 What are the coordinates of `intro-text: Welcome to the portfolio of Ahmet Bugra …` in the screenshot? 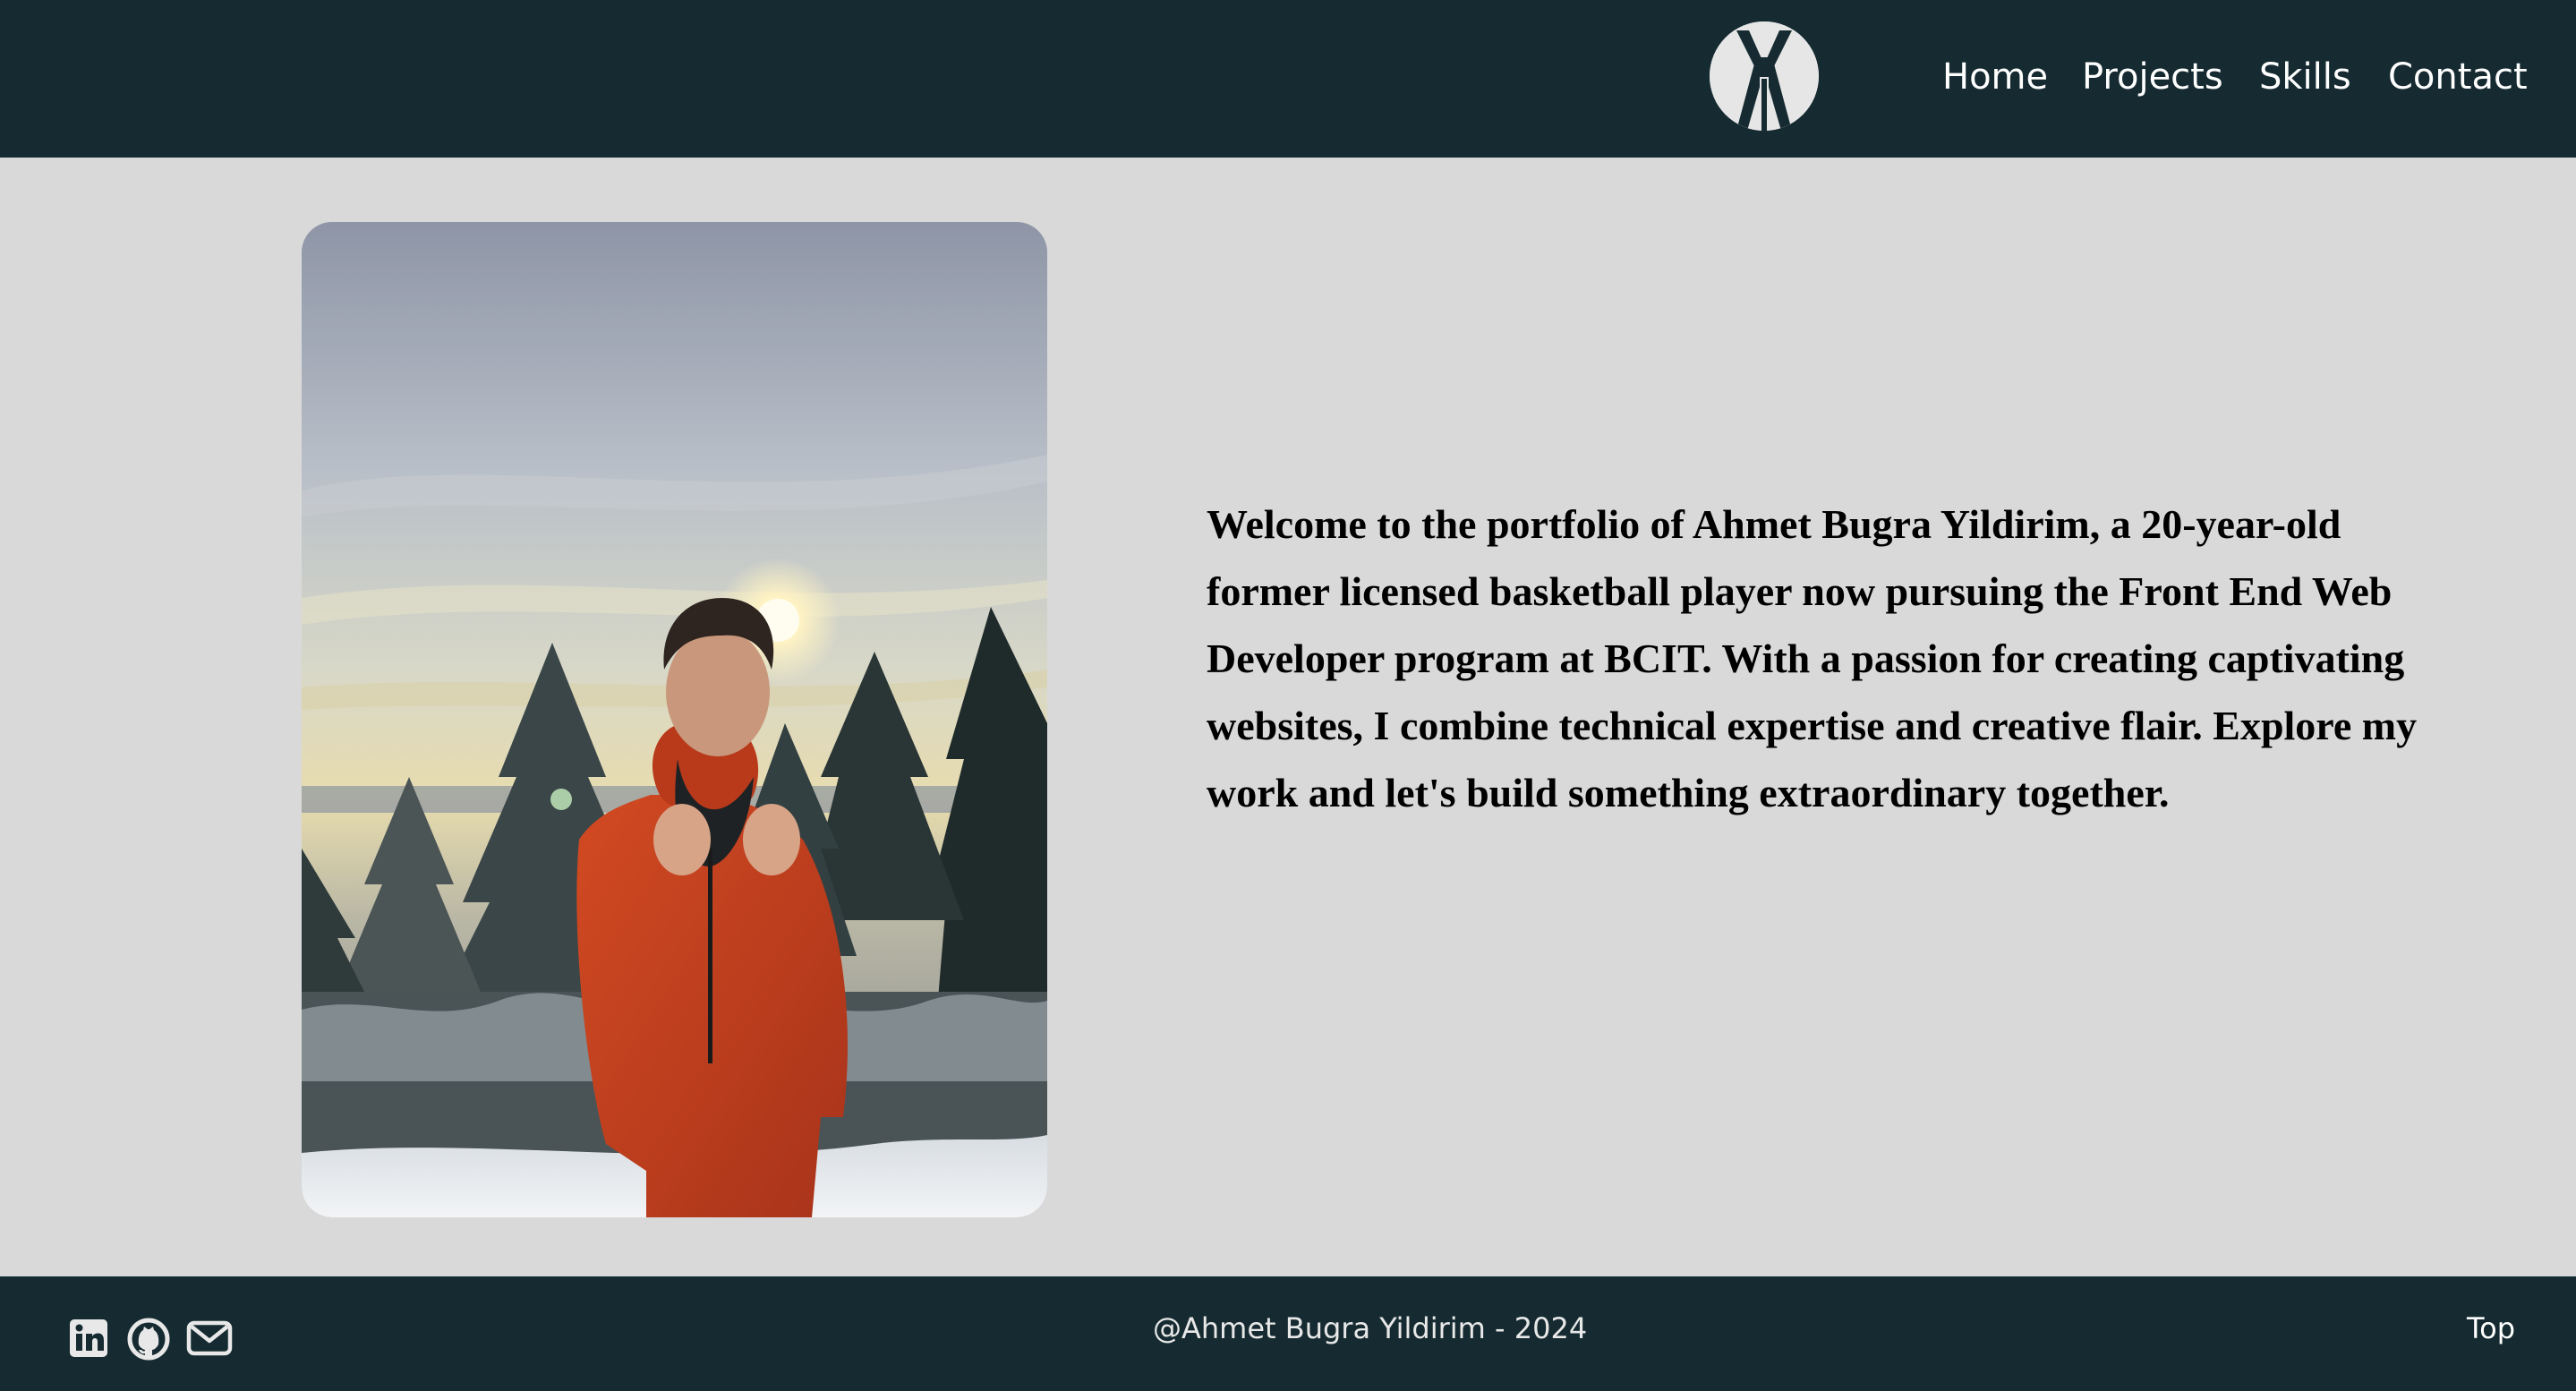 It's located at (1812, 658).